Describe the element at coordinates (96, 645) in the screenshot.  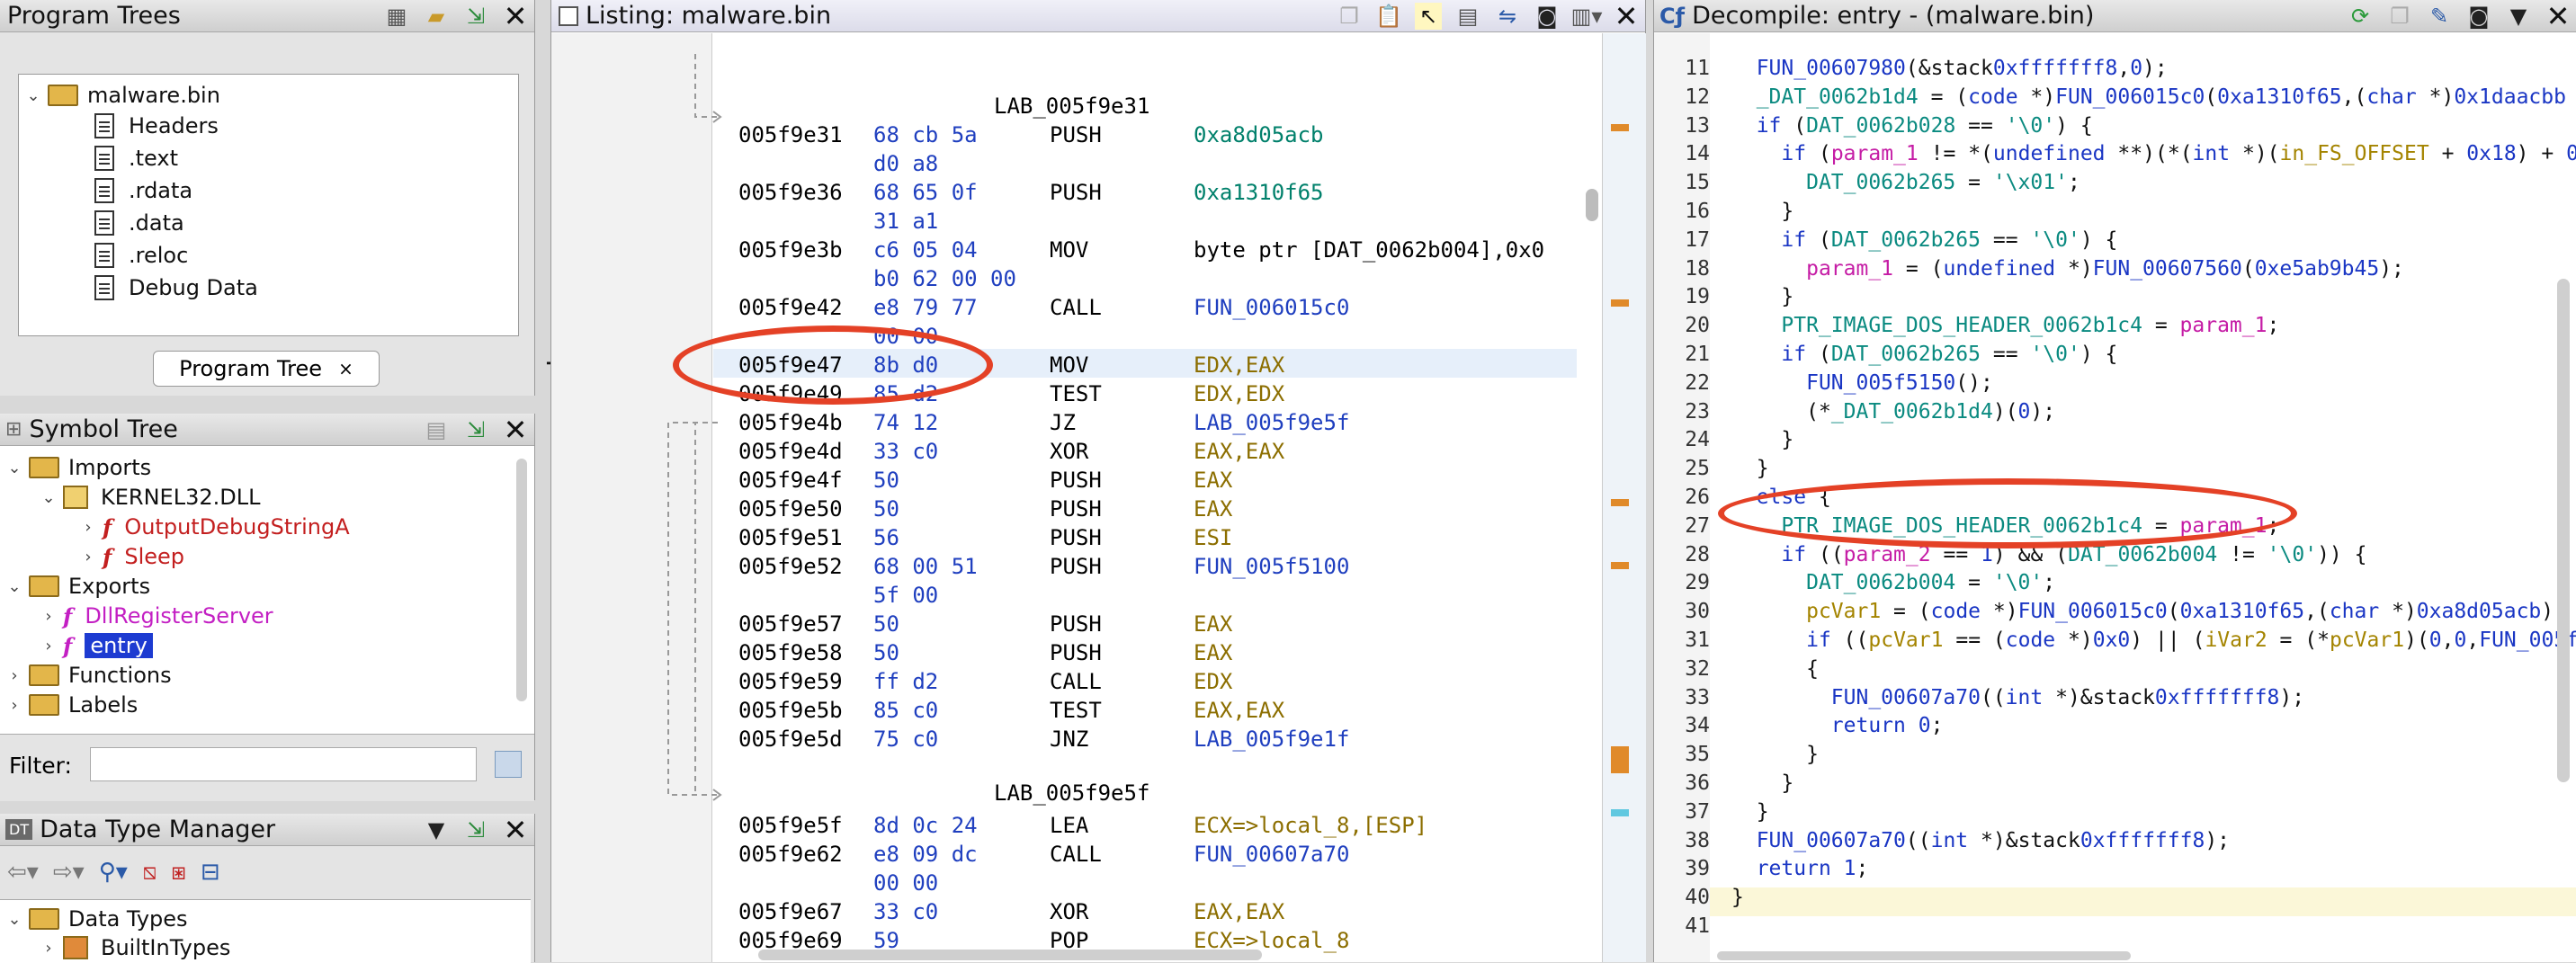
I see `tree-export-func-selected: › f entry` at that location.